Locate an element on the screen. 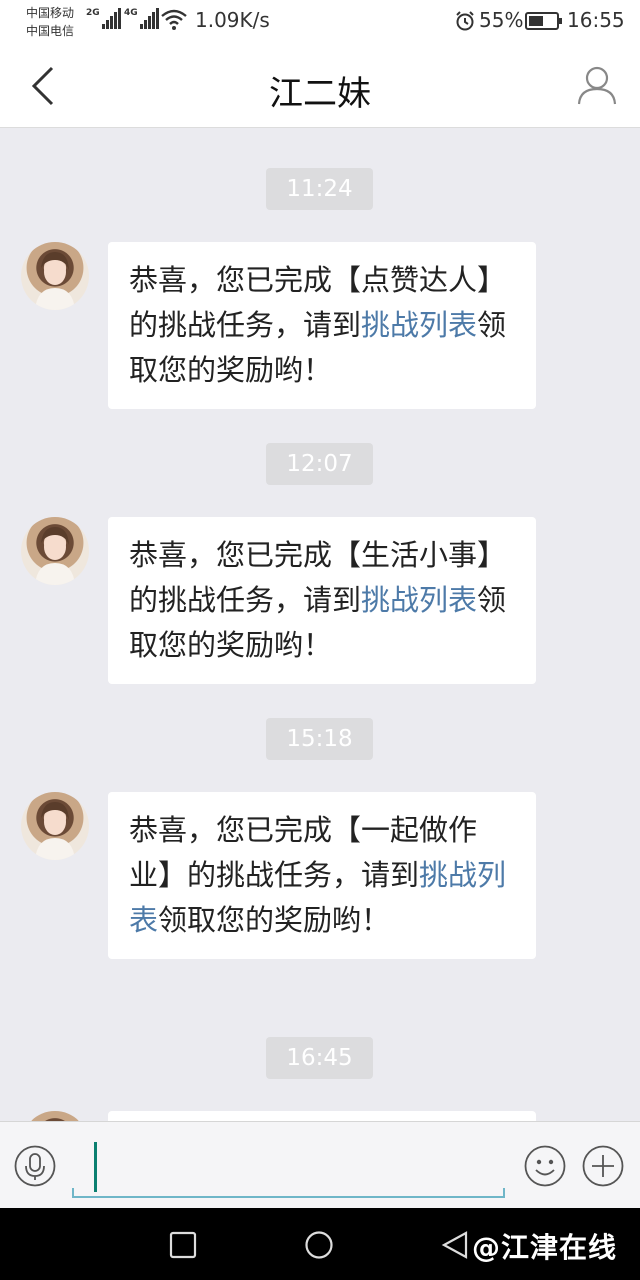 The image size is (640, 1280). battery-icon is located at coordinates (543, 21).